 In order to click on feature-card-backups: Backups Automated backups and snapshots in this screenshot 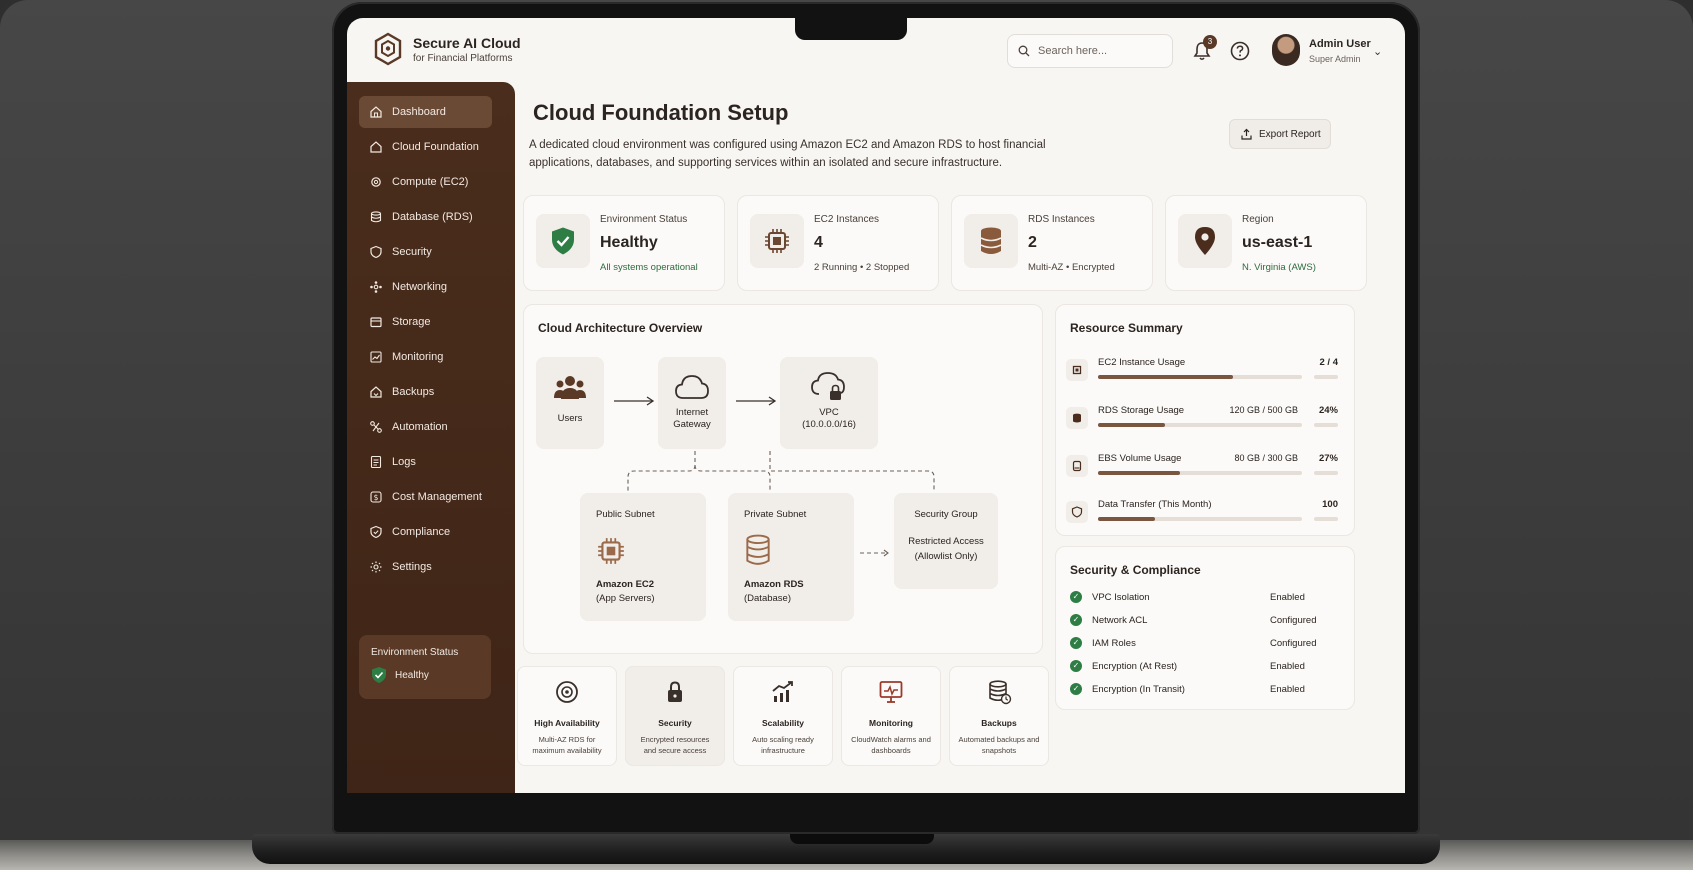, I will do `click(999, 716)`.